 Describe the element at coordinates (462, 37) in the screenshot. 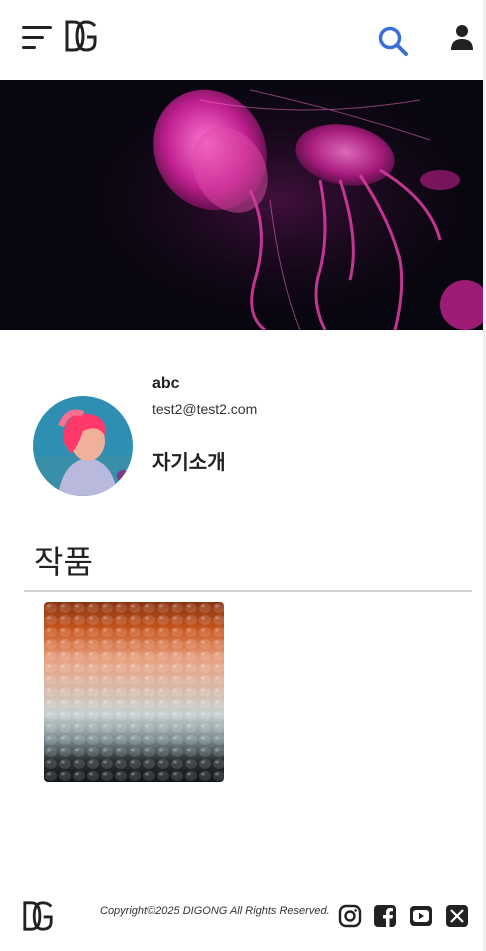

I see `user-icon` at that location.